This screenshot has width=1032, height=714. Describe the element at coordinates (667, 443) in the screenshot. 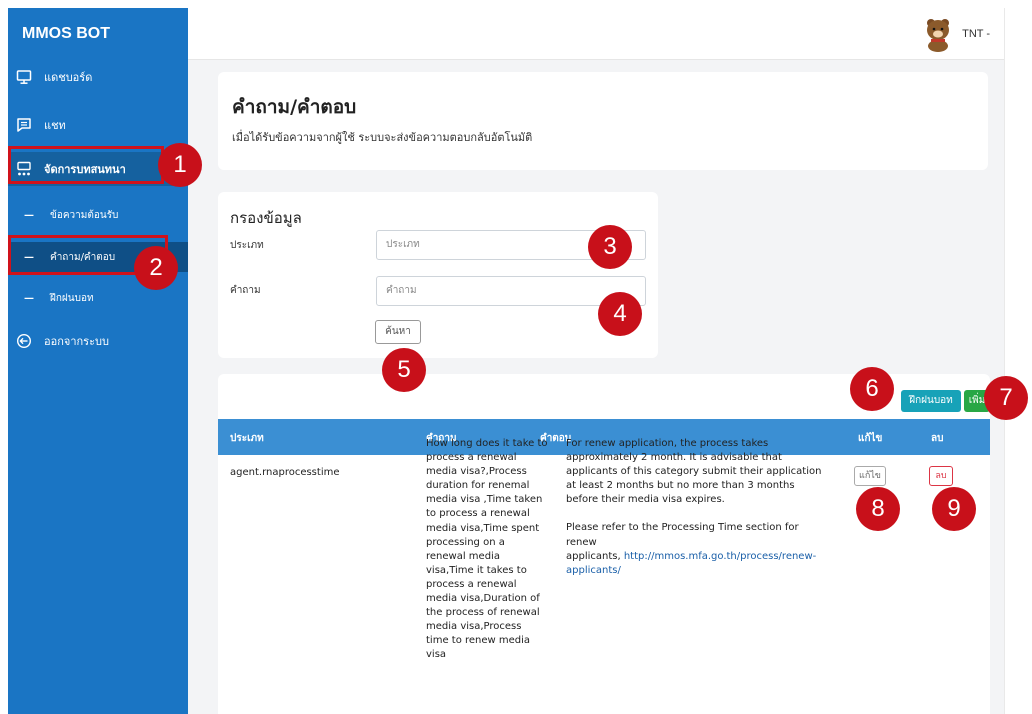

I see `text-line: For renew application, the process takes` at that location.